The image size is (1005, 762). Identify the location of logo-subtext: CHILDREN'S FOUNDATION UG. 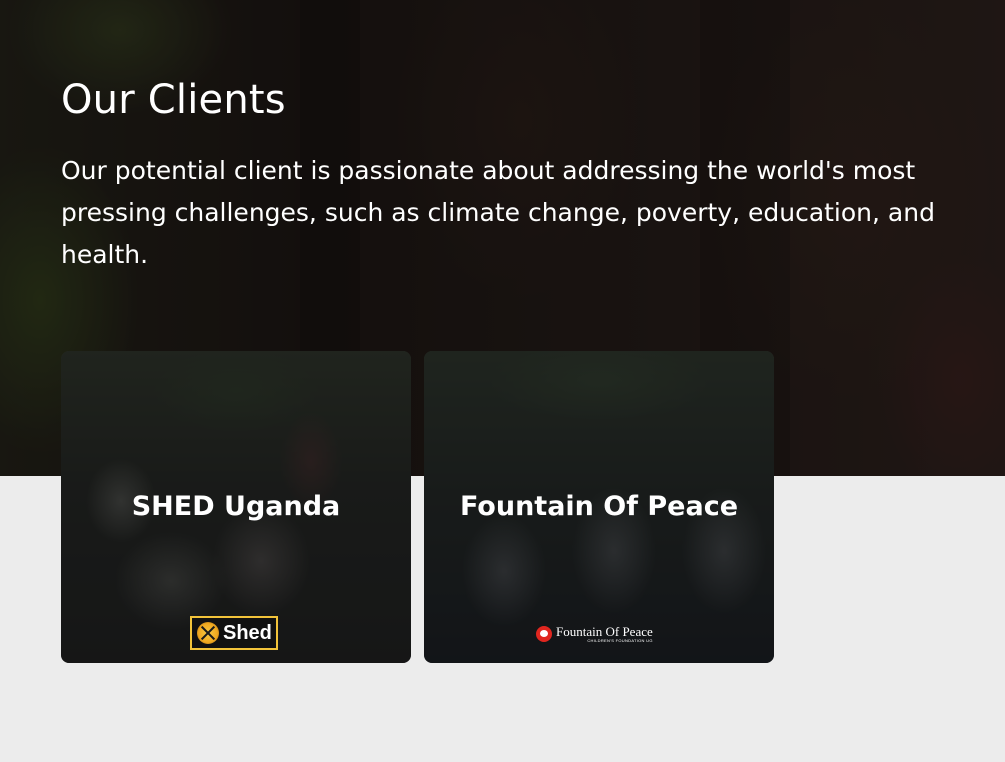
(620, 640).